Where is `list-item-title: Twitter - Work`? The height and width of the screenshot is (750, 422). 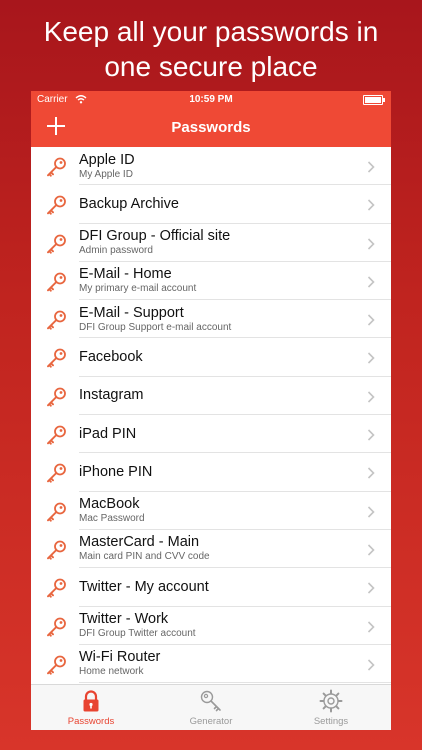
list-item-title: Twitter - Work is located at coordinates (124, 619).